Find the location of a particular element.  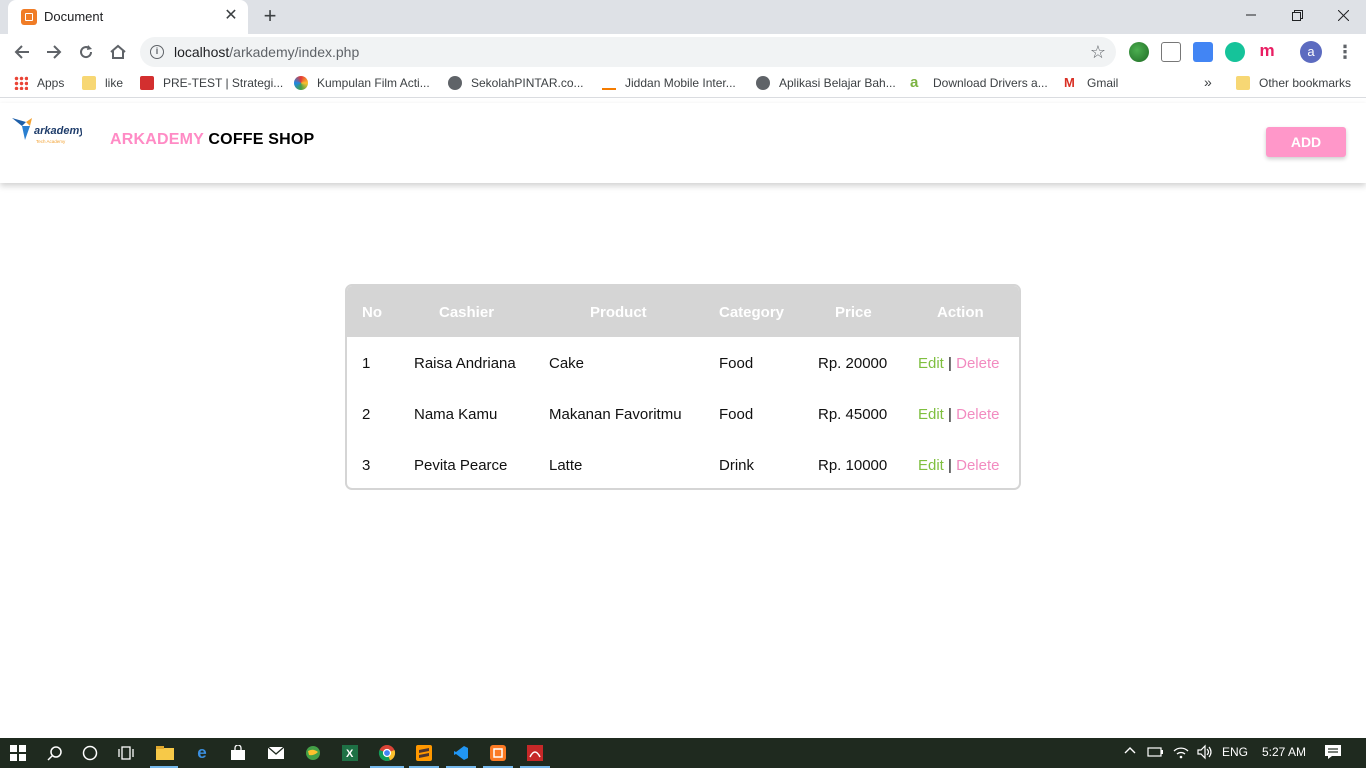

bookmark-apps: Apps is located at coordinates (39, 83).